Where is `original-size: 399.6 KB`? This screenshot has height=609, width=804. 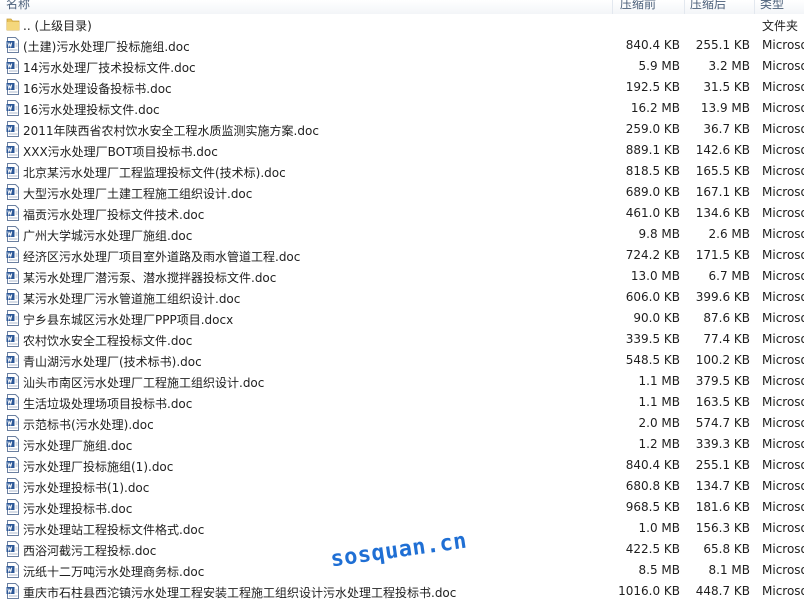 original-size: 399.6 KB is located at coordinates (722, 297).